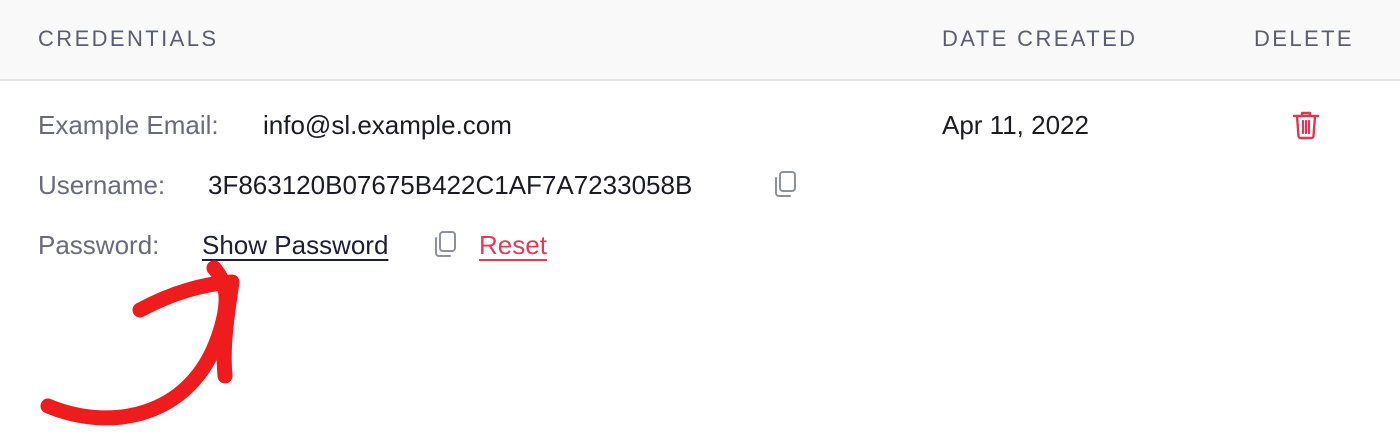 The height and width of the screenshot is (446, 1400). I want to click on column-header-delete: DELETE, so click(1304, 38).